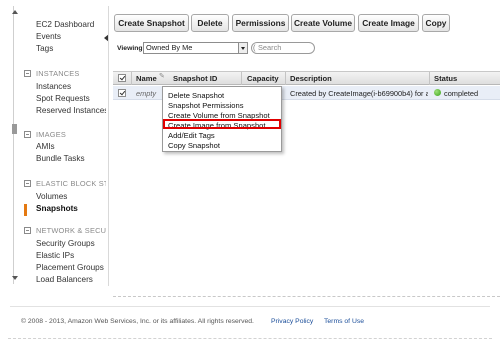 Image resolution: width=500 pixels, height=346 pixels. What do you see at coordinates (51, 196) in the screenshot?
I see `sidebar-item-volumes: Volumes` at bounding box center [51, 196].